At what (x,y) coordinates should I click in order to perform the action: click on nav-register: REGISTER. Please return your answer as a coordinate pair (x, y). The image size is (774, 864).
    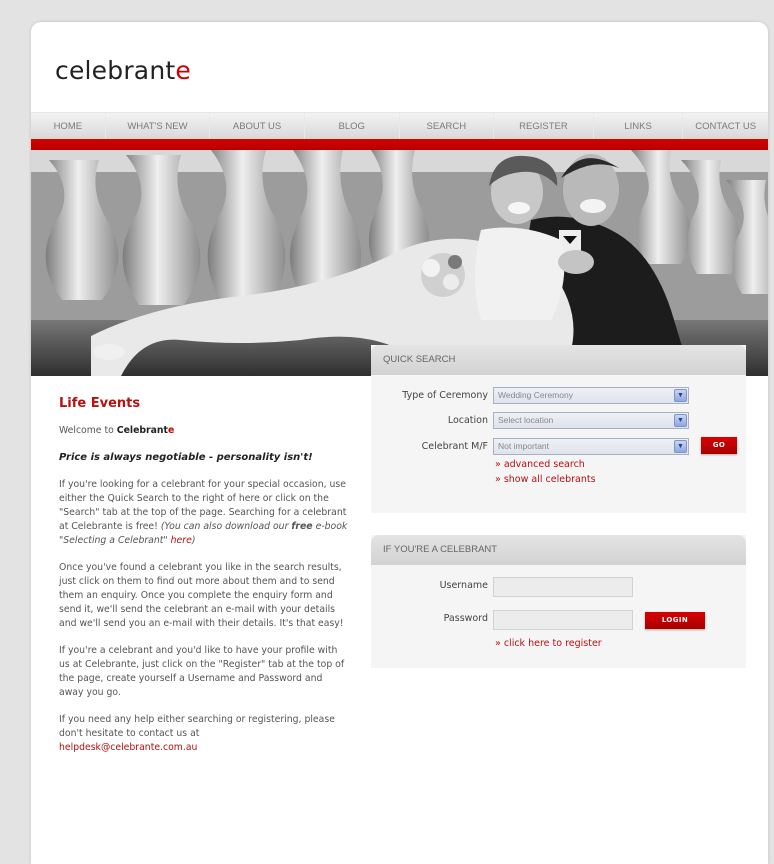
    Looking at the image, I should click on (544, 126).